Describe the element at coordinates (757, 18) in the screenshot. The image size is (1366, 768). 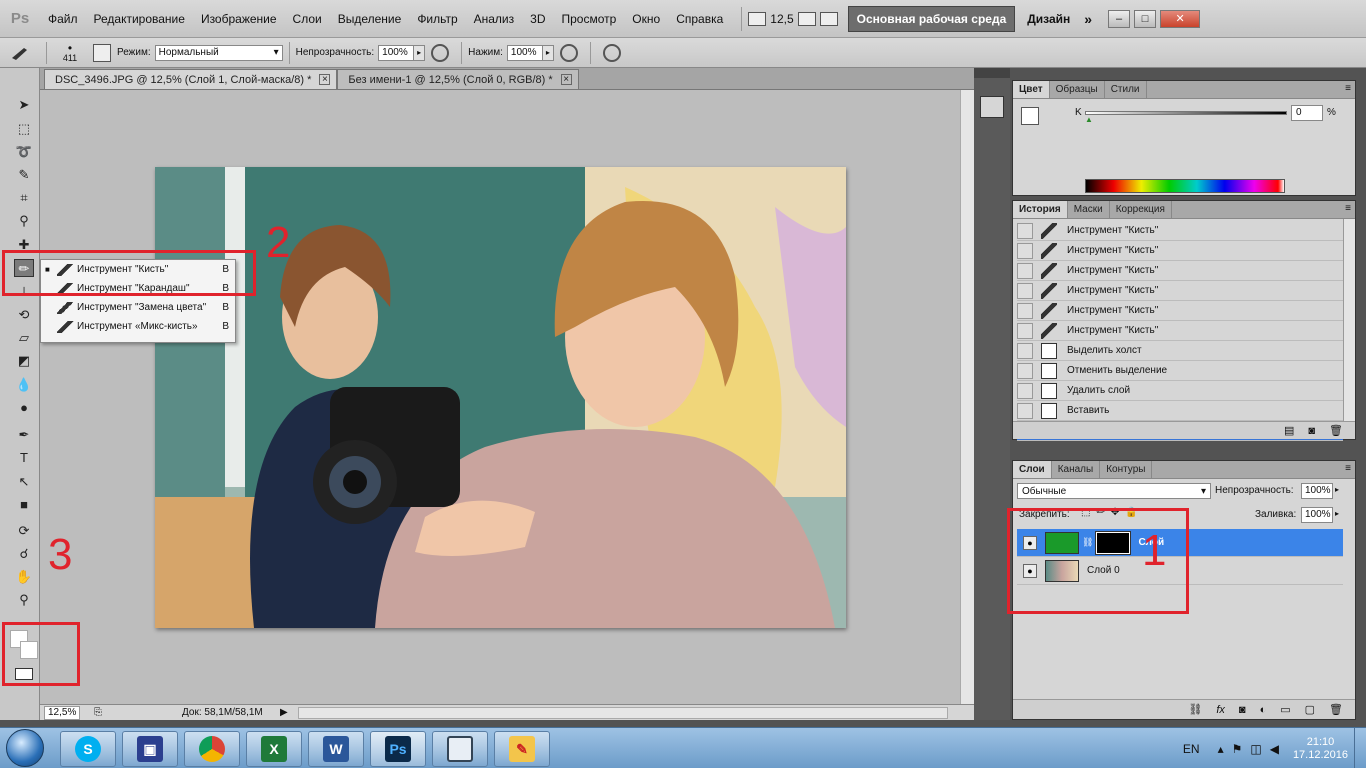
I see `screen-mode-icon` at that location.